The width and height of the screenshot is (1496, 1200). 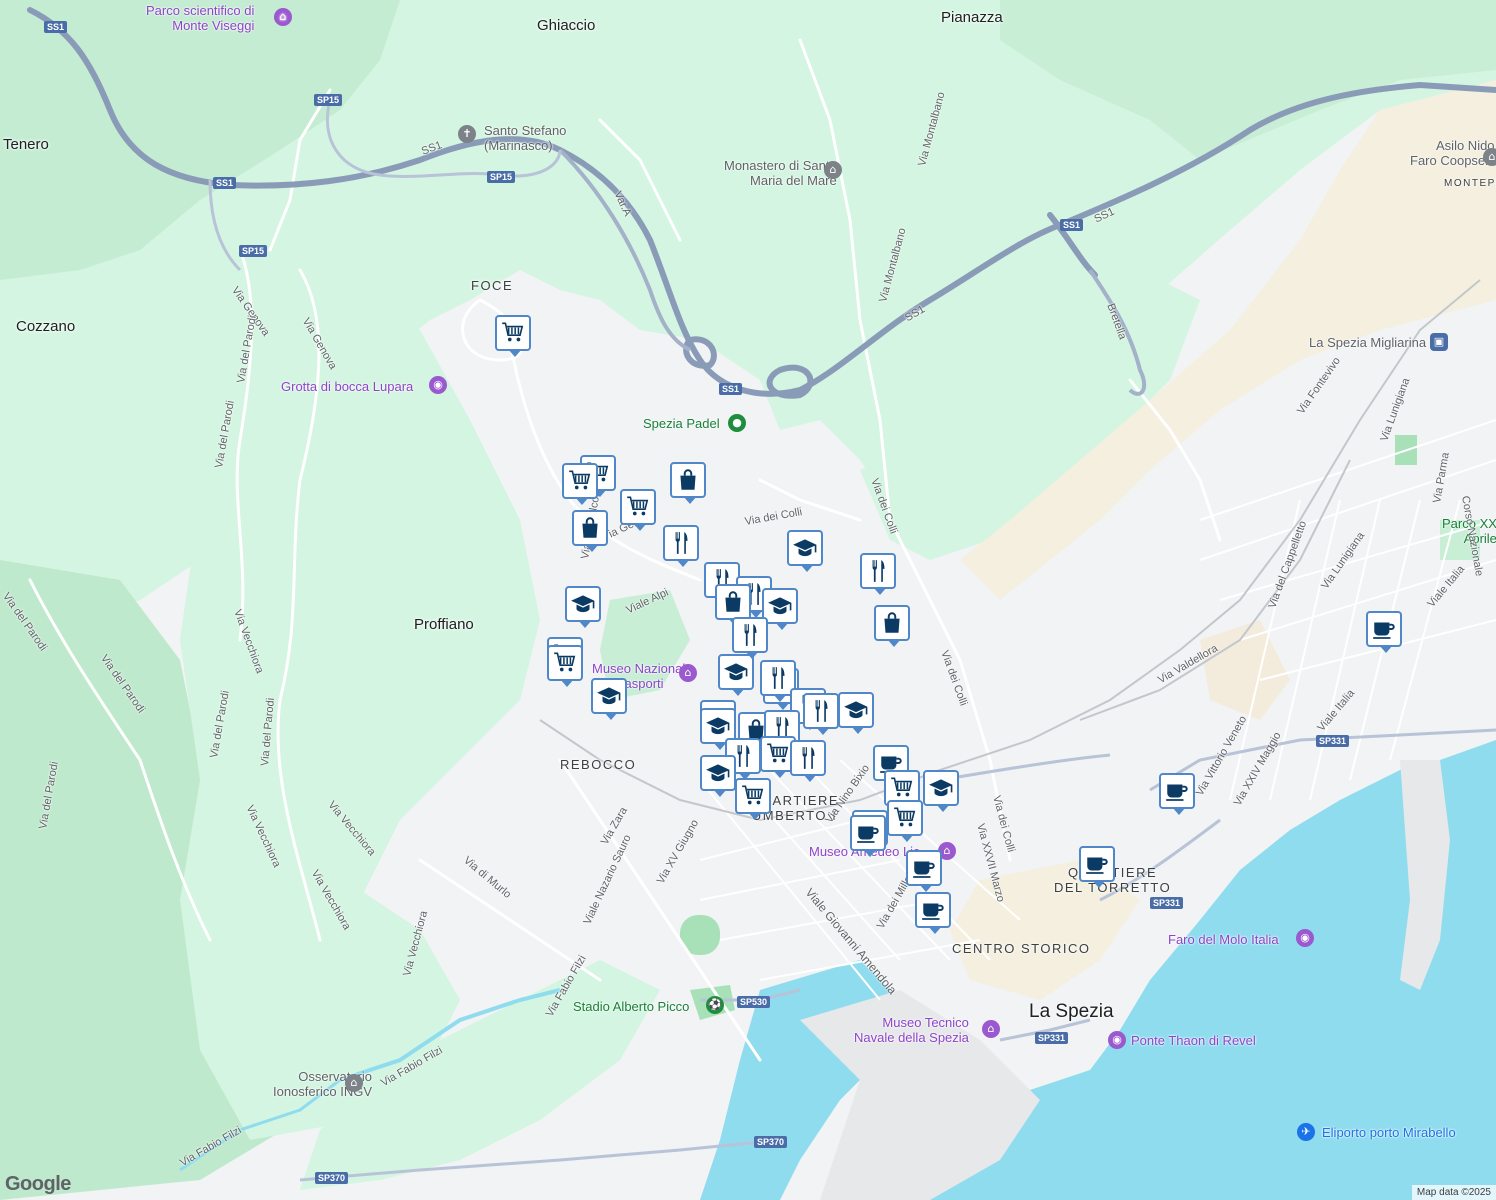 What do you see at coordinates (771, 1142) in the screenshot?
I see `road-shield: SP370` at bounding box center [771, 1142].